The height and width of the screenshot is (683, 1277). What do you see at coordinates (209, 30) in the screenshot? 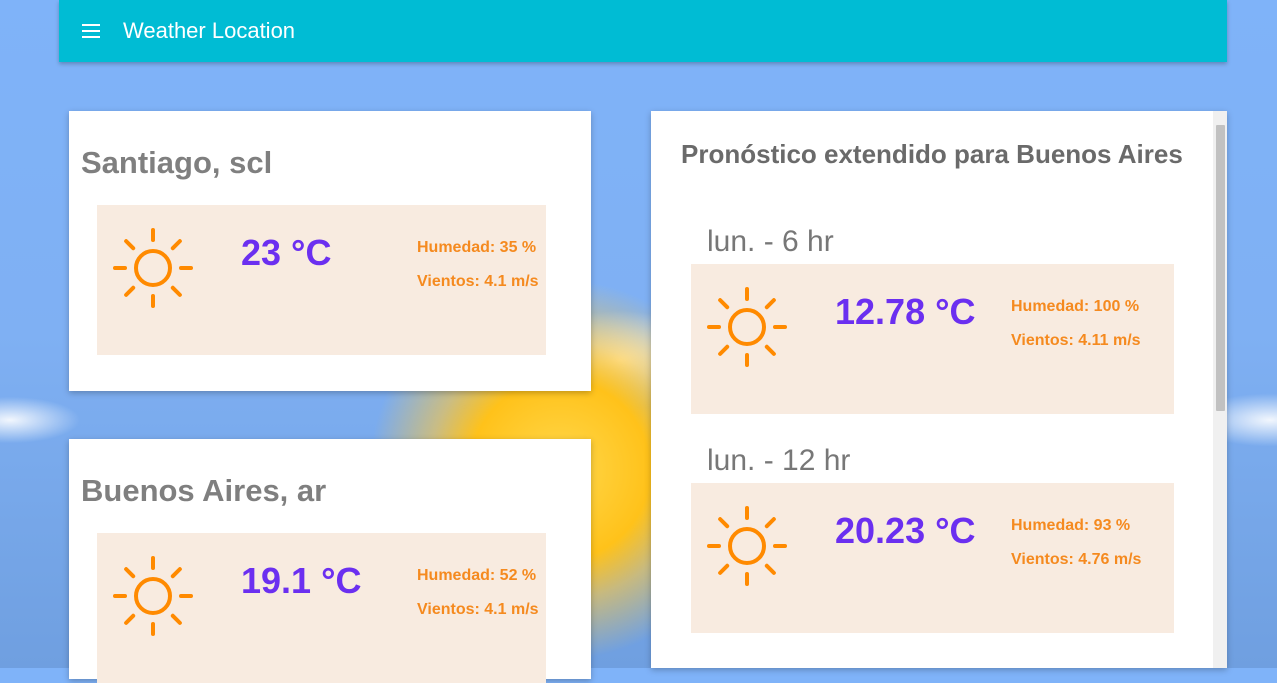
I see `app-title: Weather Location` at bounding box center [209, 30].